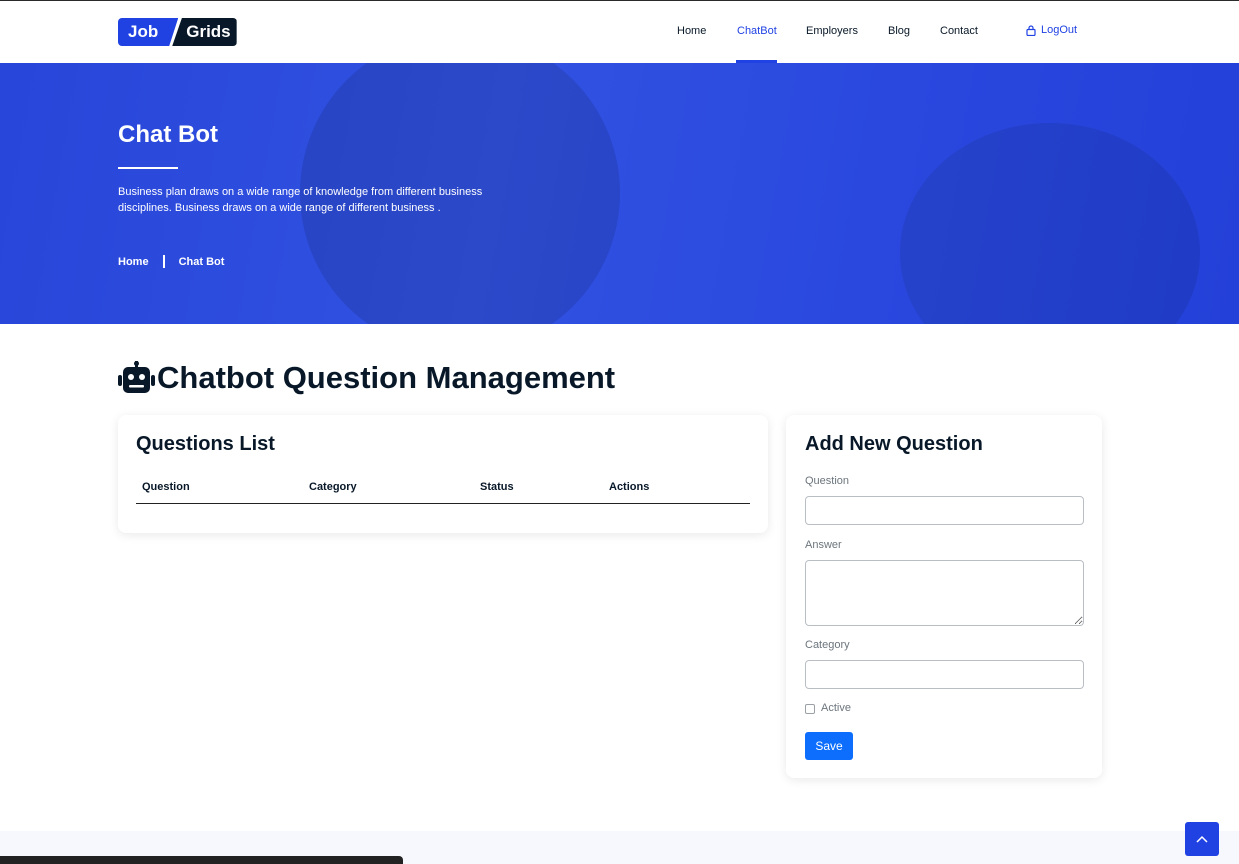  What do you see at coordinates (827, 481) in the screenshot?
I see `question-label: Question` at bounding box center [827, 481].